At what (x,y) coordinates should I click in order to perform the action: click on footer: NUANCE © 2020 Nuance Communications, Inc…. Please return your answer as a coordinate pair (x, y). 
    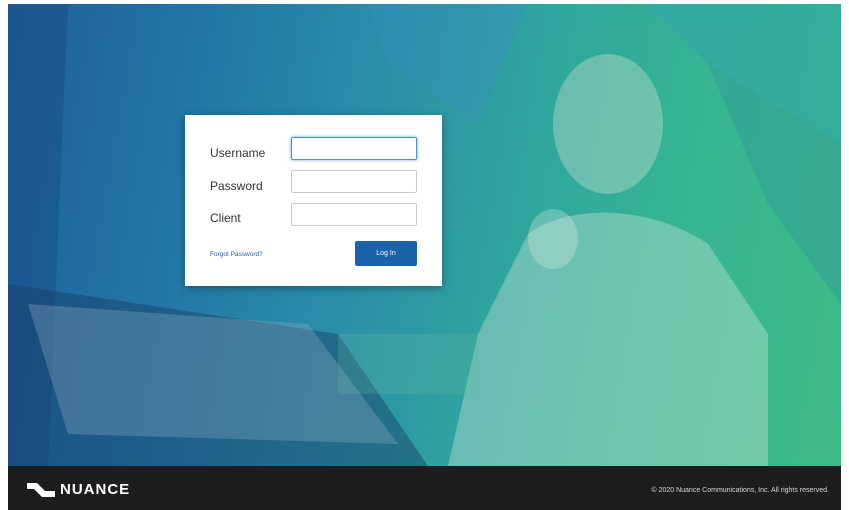
    Looking at the image, I should click on (424, 488).